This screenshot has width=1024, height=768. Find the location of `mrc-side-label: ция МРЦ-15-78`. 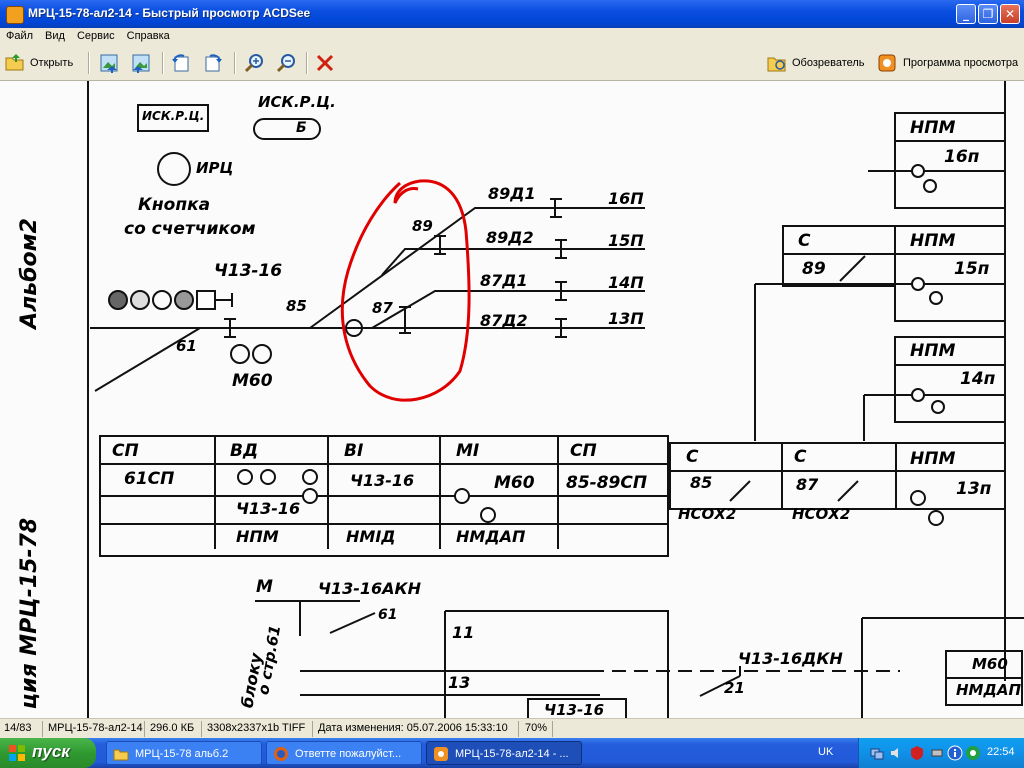

mrc-side-label: ция МРЦ-15-78 is located at coordinates (30, 613).